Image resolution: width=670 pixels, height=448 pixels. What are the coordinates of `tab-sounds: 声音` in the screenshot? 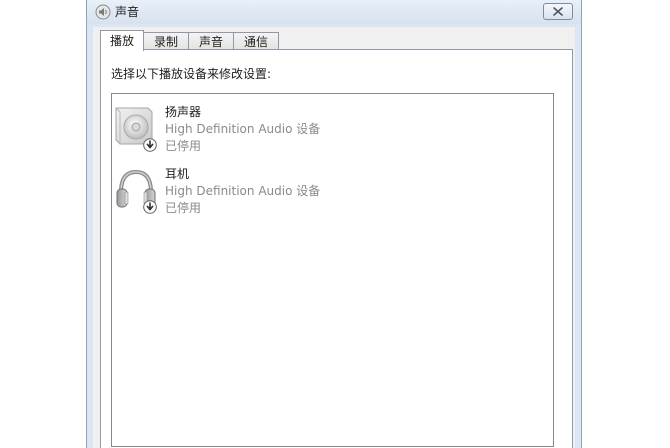 It's located at (211, 41).